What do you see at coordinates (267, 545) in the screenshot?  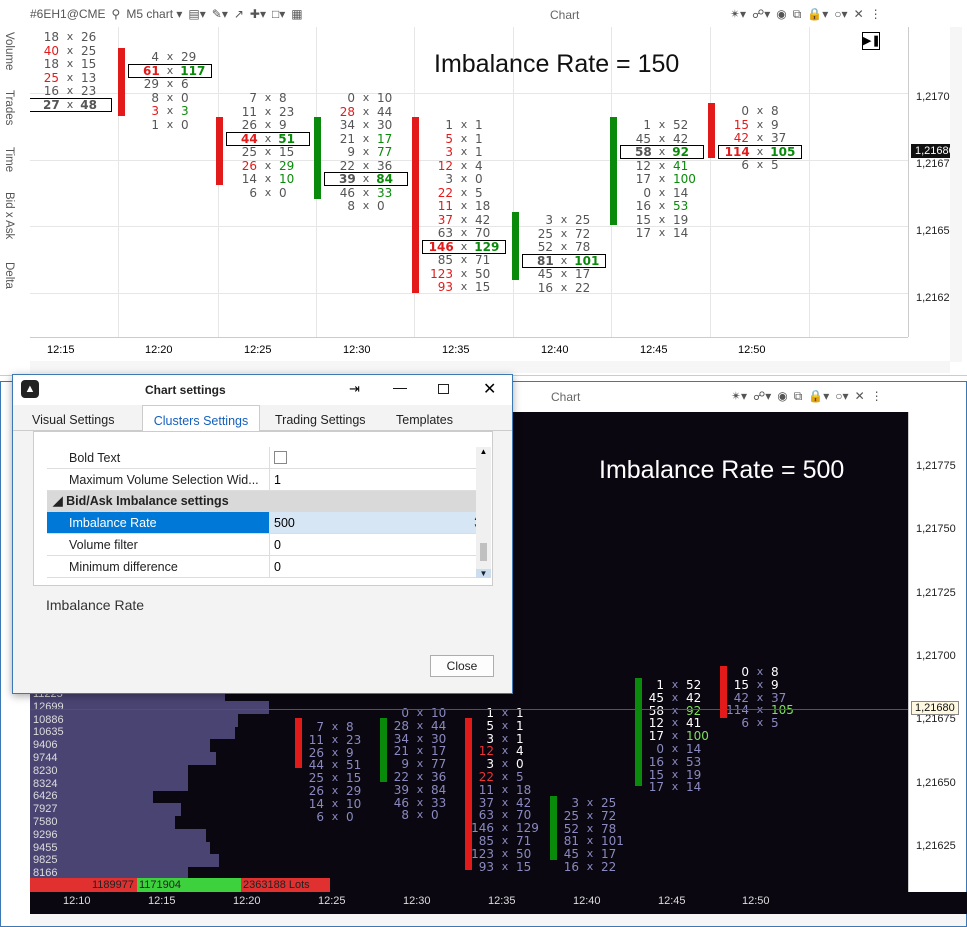 I see `row-volume-filter: Volume filter 0` at bounding box center [267, 545].